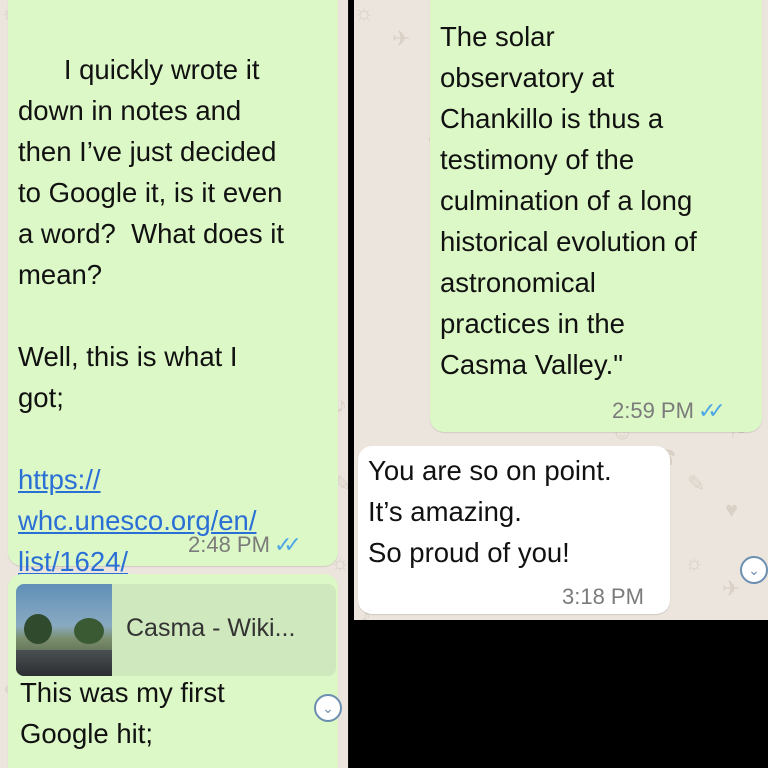 The image size is (768, 768). What do you see at coordinates (229, 544) in the screenshot?
I see `message-time: 2:48 PM` at bounding box center [229, 544].